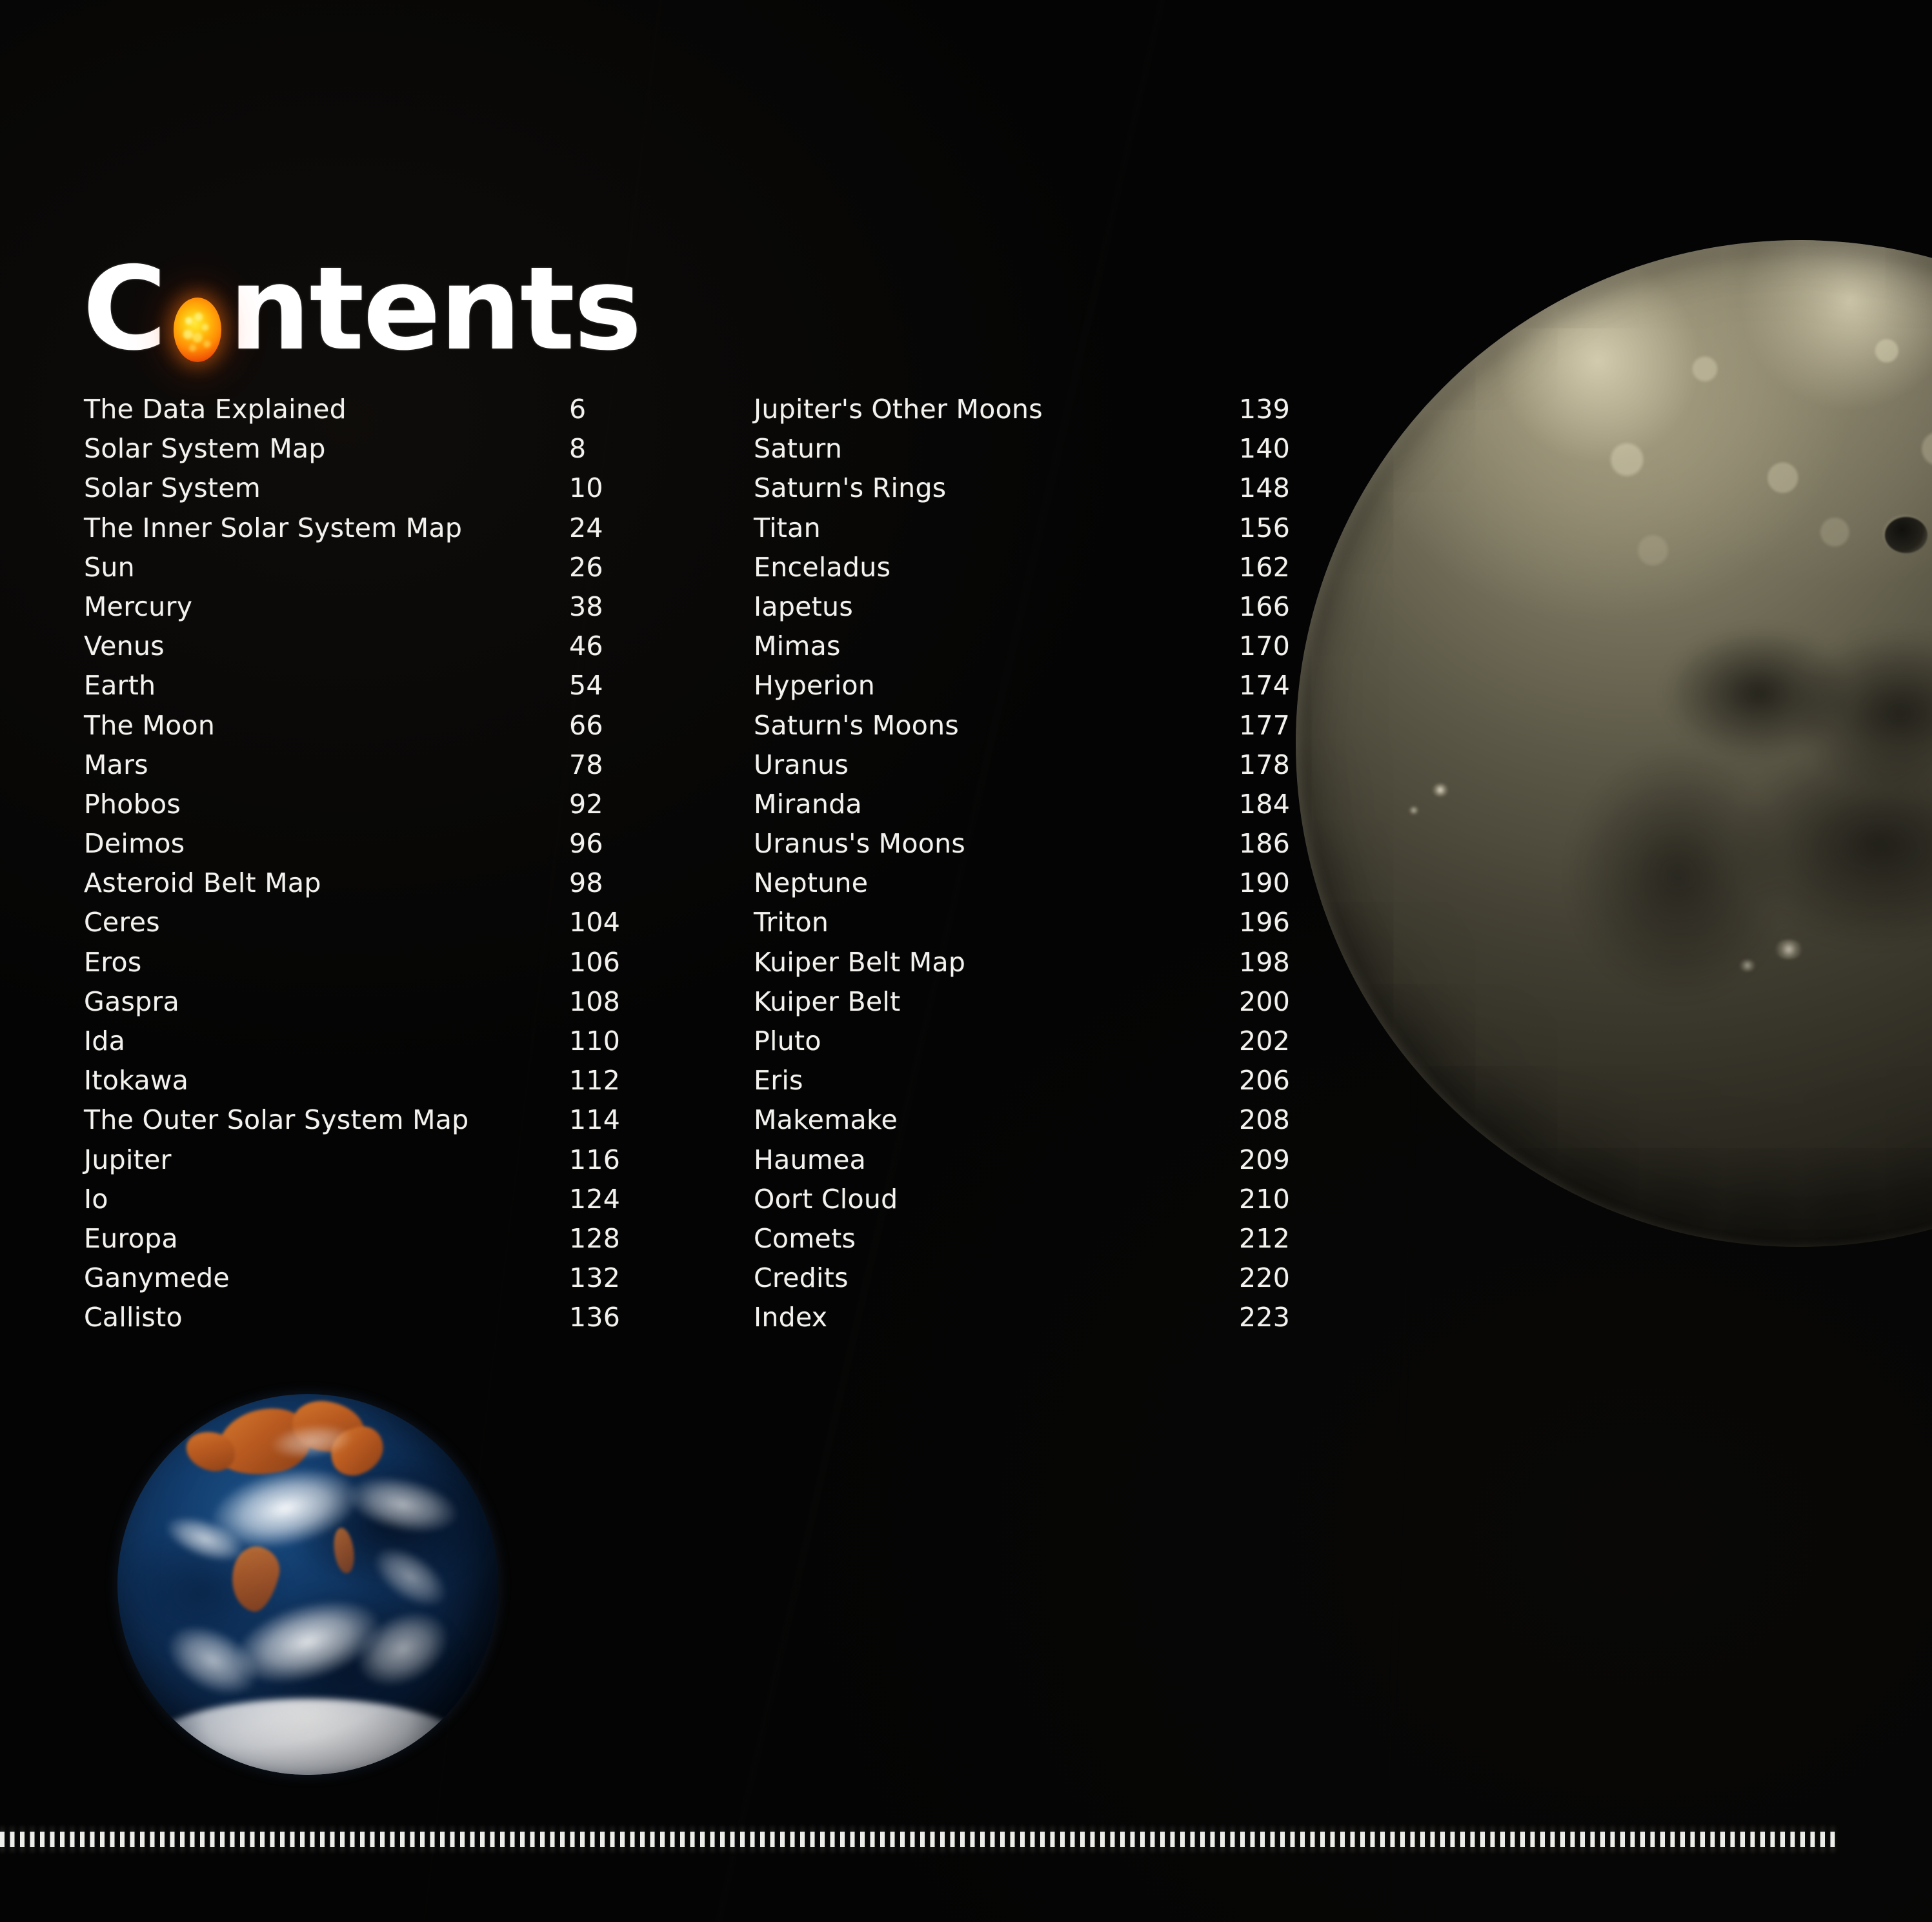 Image resolution: width=1932 pixels, height=1922 pixels. Describe the element at coordinates (1031, 1083) in the screenshot. I see `toc-entry: Eris 206` at that location.